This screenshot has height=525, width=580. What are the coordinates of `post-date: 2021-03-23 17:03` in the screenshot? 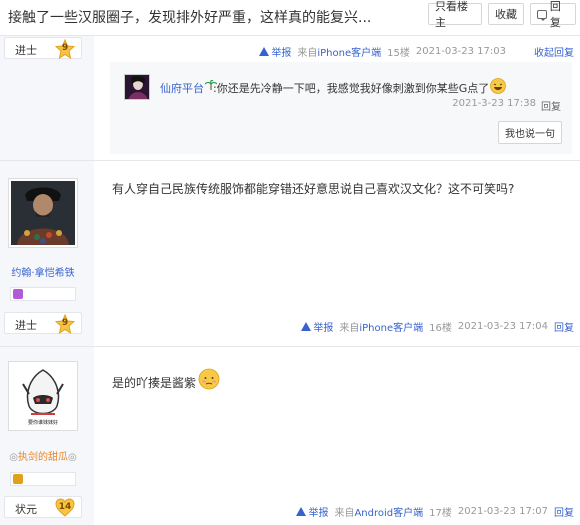 It's located at (460, 51).